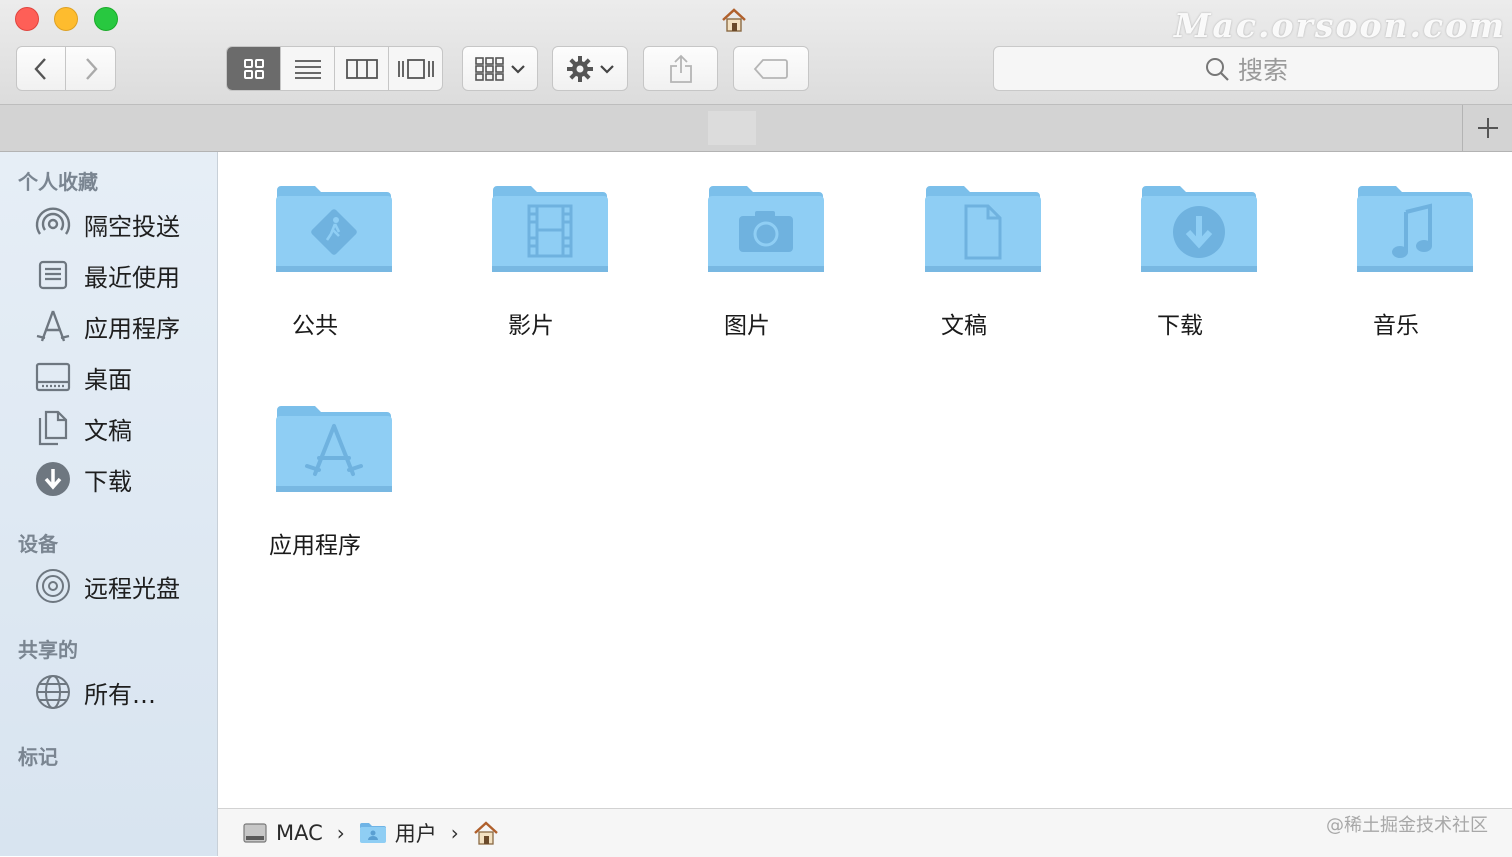 Image resolution: width=1512 pixels, height=857 pixels. What do you see at coordinates (282, 833) in the screenshot?
I see `path-crumb-mac: MAC` at bounding box center [282, 833].